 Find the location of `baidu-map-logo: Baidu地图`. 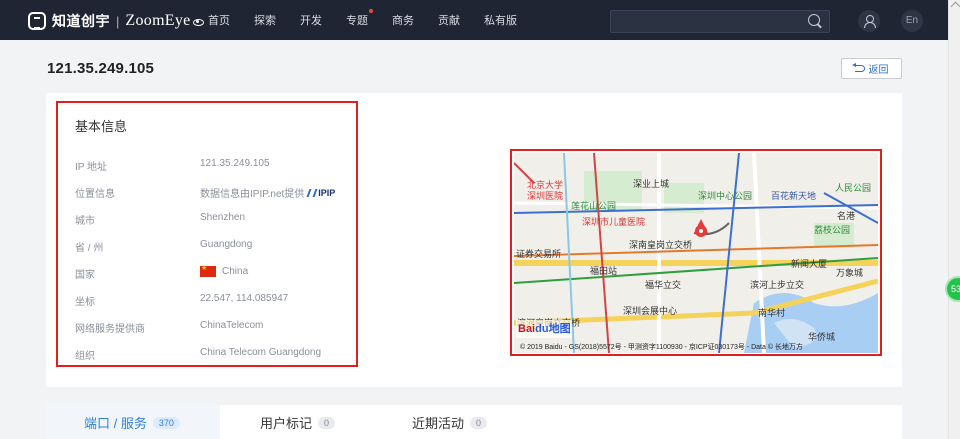

baidu-map-logo: Baidu地图 is located at coordinates (544, 329).